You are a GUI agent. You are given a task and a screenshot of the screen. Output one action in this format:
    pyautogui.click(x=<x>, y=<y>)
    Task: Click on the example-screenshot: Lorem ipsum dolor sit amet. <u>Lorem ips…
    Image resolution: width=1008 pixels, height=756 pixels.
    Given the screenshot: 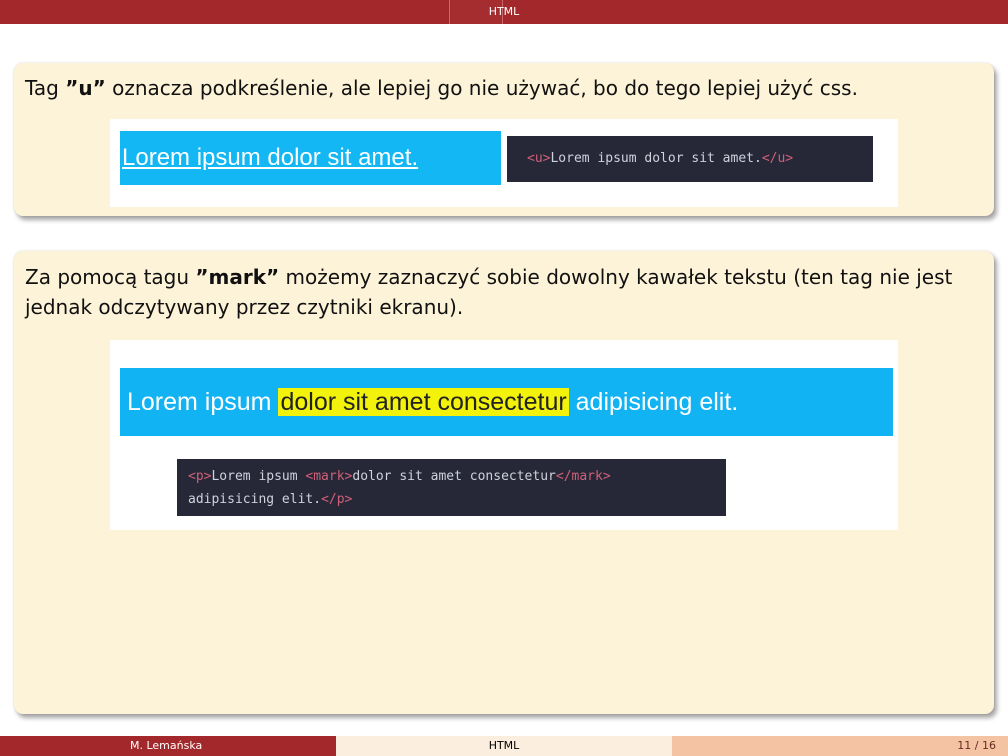 What is the action you would take?
    pyautogui.click(x=504, y=163)
    